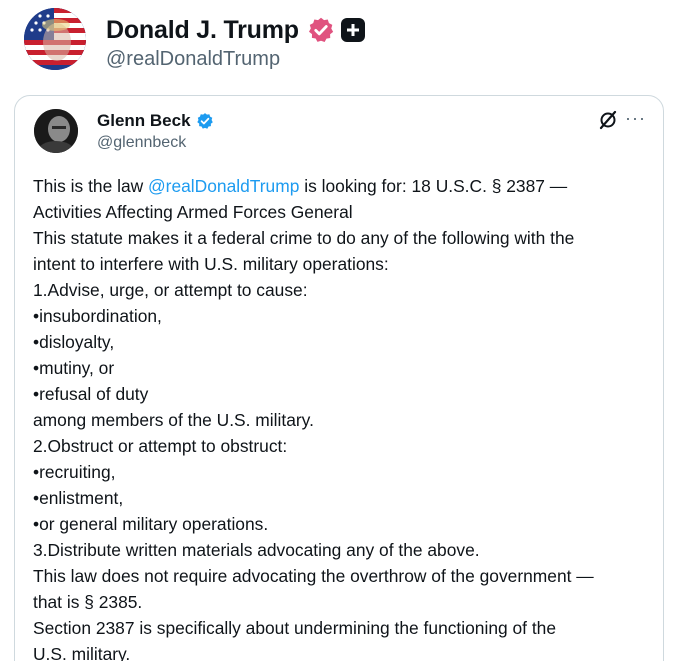 The width and height of the screenshot is (680, 661). What do you see at coordinates (160, 446) in the screenshot?
I see `tweet-line: 2.Obstruct or attempt to obstruct:` at bounding box center [160, 446].